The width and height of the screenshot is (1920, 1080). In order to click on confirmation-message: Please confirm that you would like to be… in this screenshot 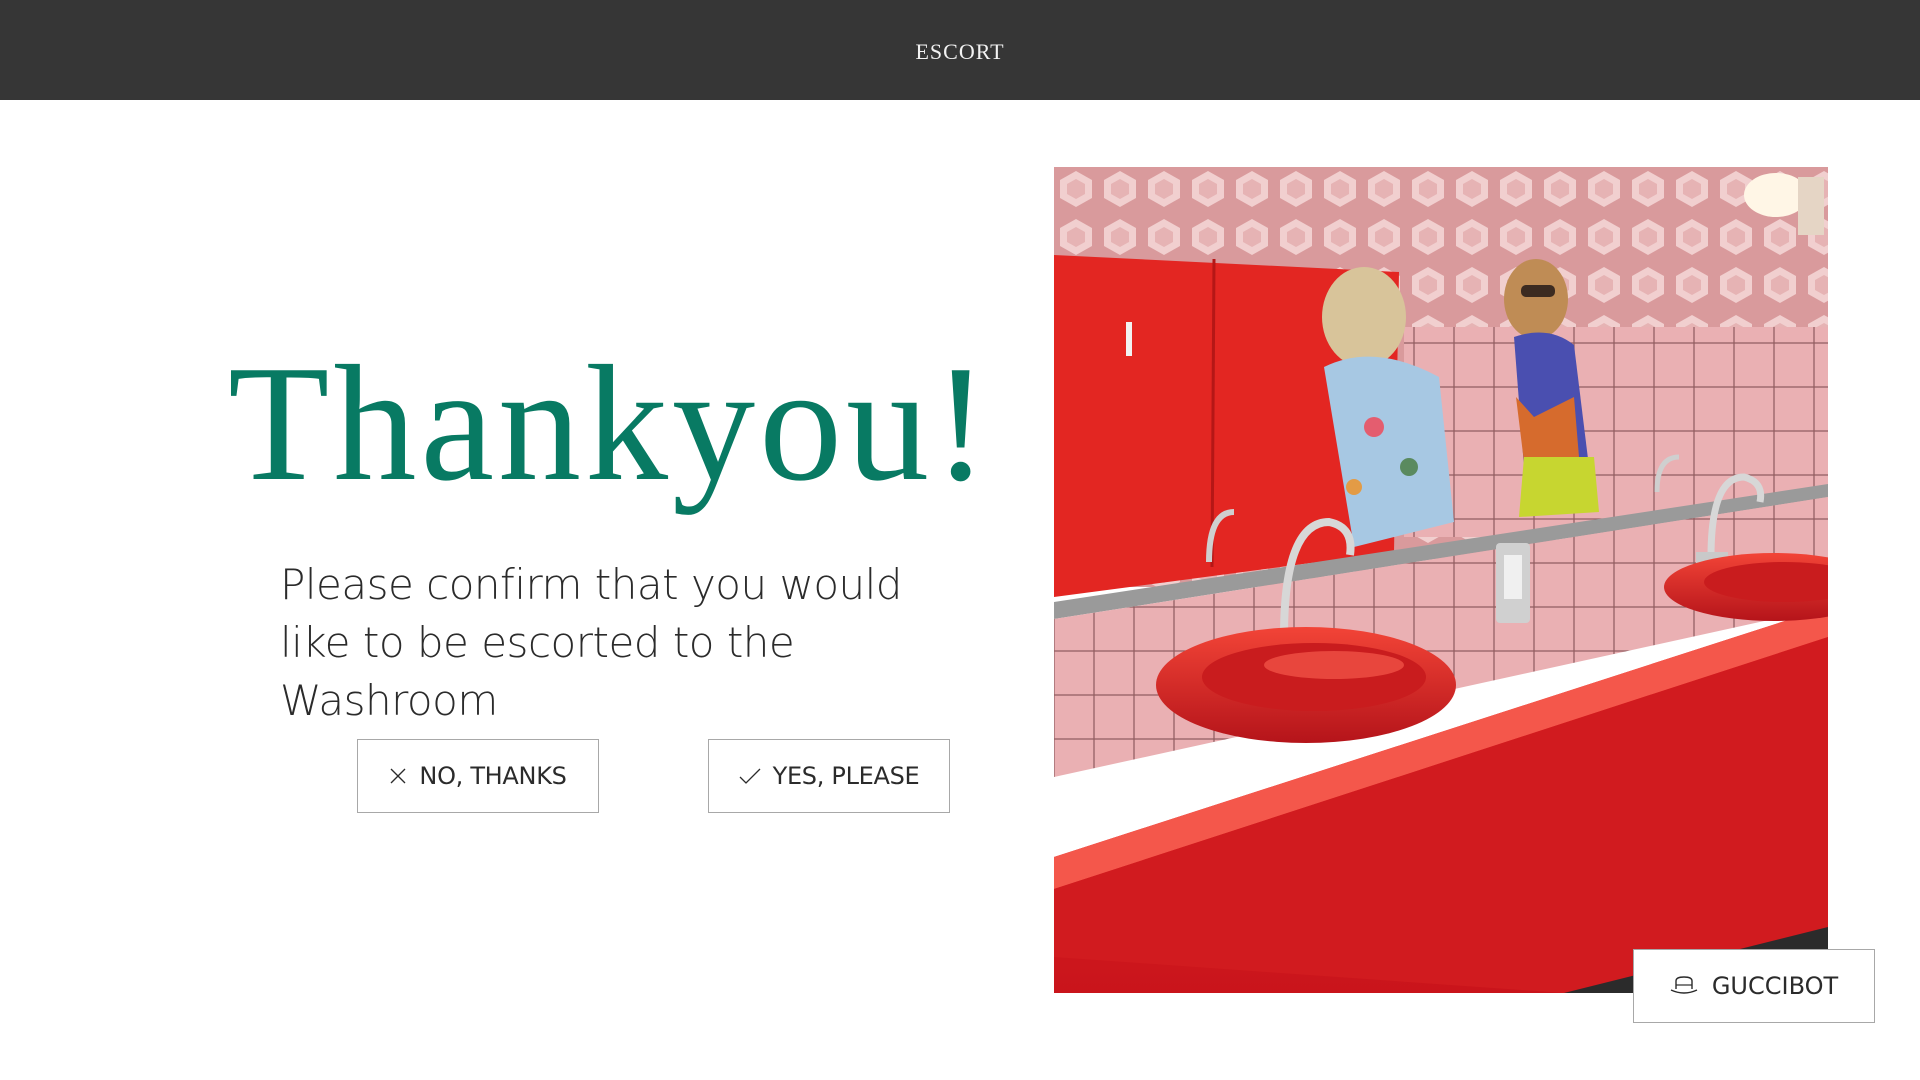, I will do `click(591, 642)`.